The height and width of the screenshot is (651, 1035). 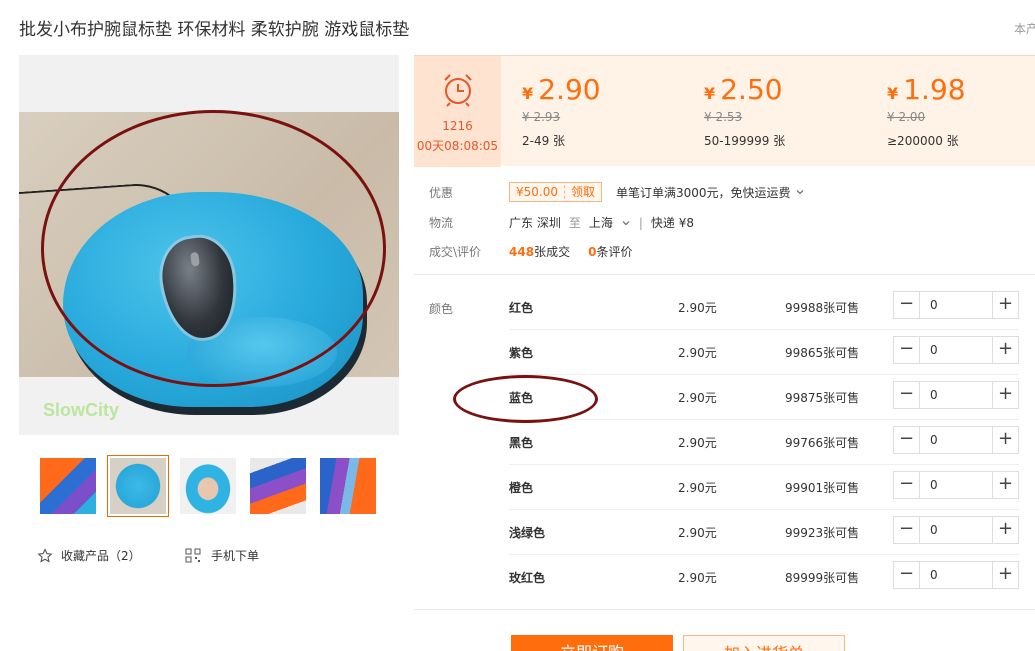 What do you see at coordinates (441, 192) in the screenshot?
I see `promo-label: 优惠` at bounding box center [441, 192].